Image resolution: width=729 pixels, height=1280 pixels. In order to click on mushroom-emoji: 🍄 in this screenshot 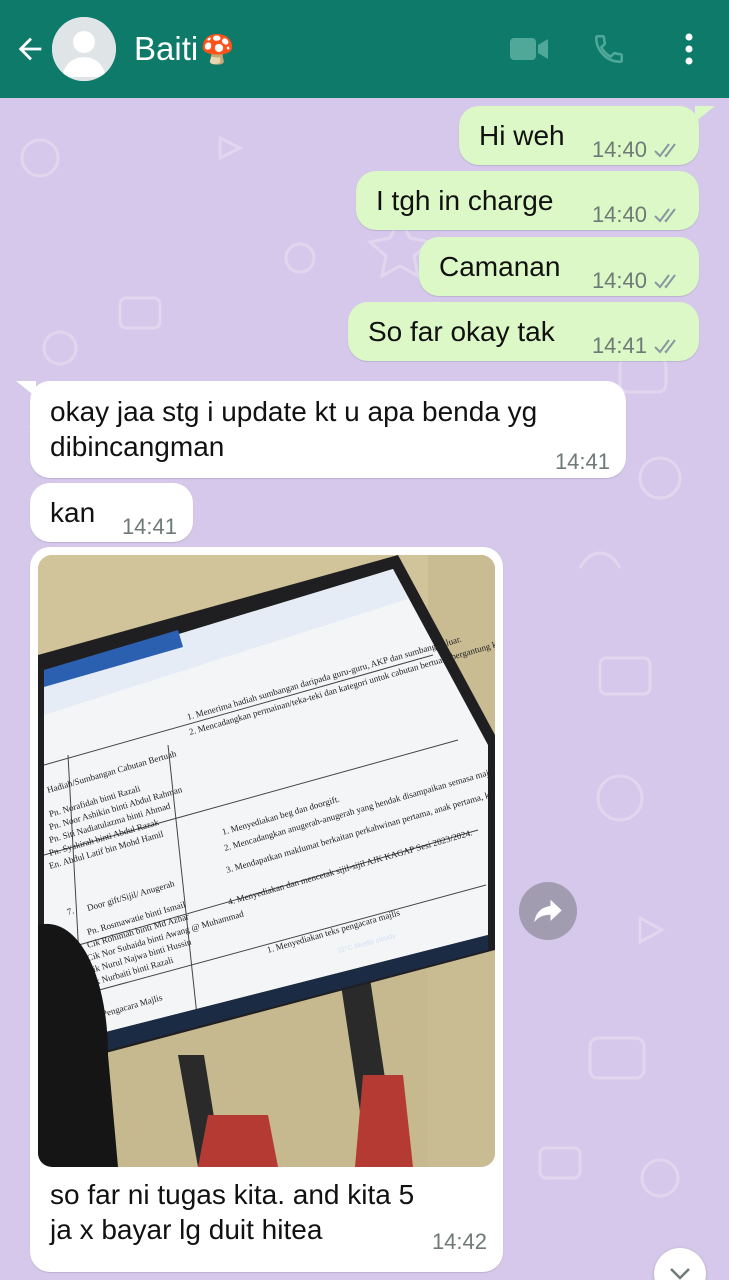, I will do `click(218, 49)`.